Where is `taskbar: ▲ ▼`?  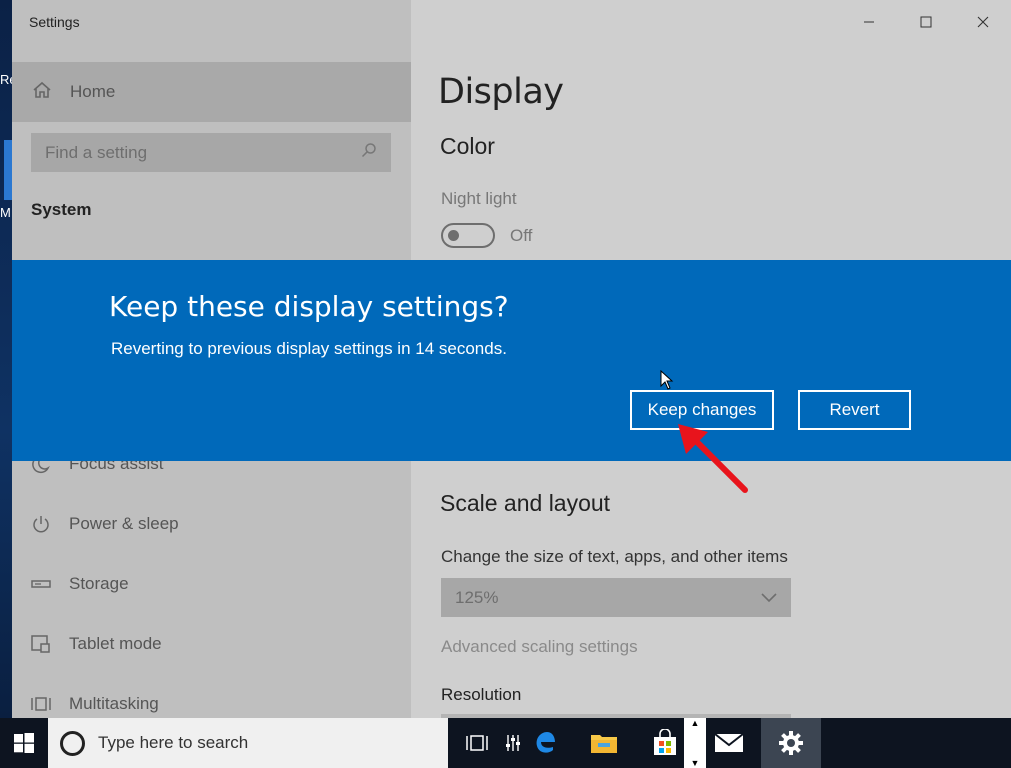 taskbar: ▲ ▼ is located at coordinates (505, 743).